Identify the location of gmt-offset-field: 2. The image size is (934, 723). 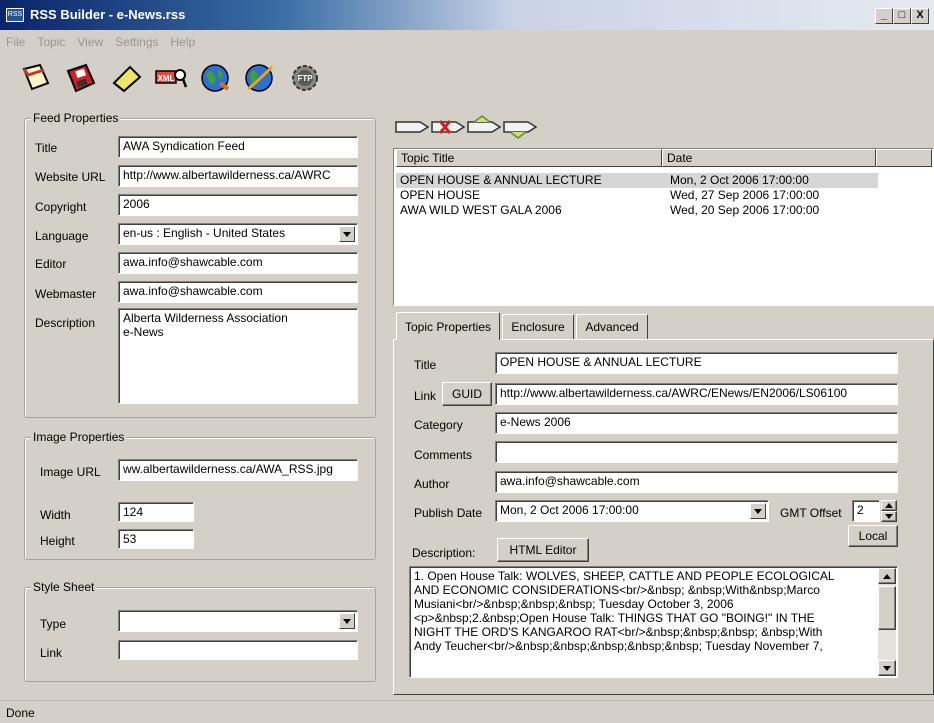
(866, 511).